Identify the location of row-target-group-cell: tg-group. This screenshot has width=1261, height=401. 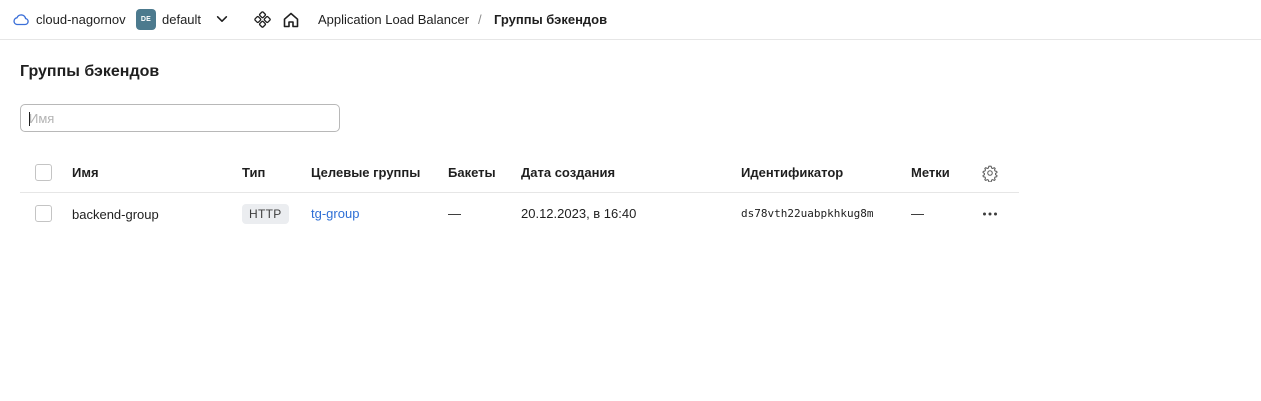
(335, 213).